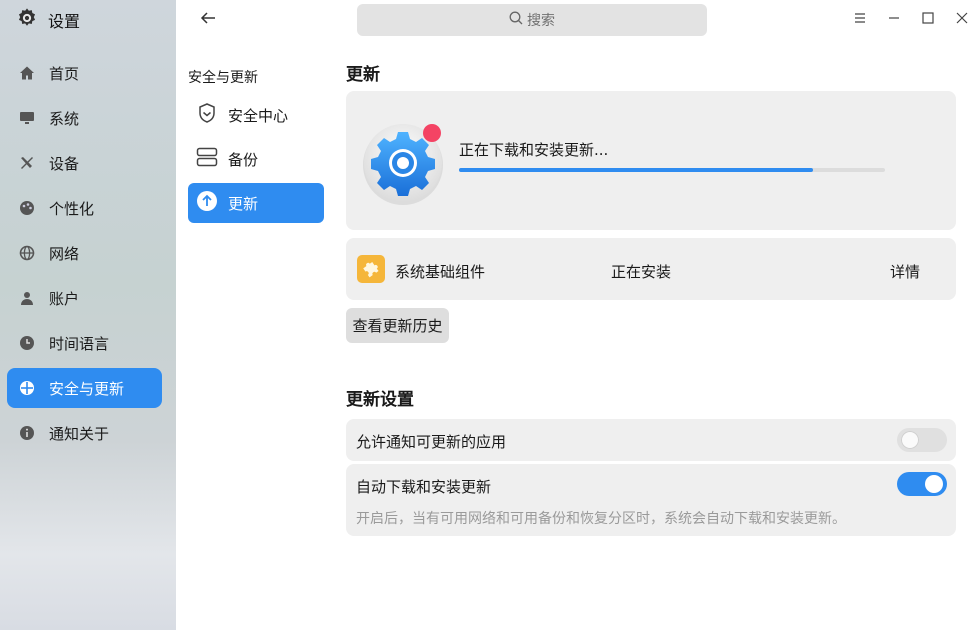 Image resolution: width=978 pixels, height=630 pixels. I want to click on upload-circle-icon, so click(207, 203).